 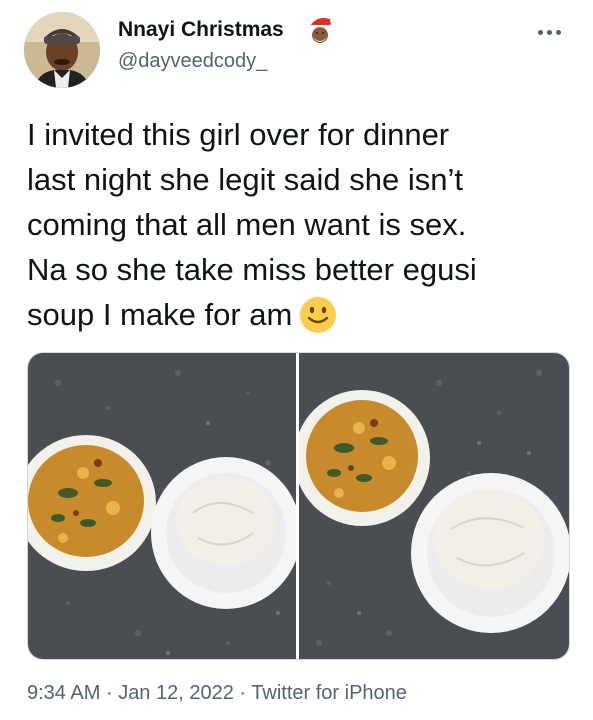 What do you see at coordinates (322, 30) in the screenshot?
I see `santa-claus-icon` at bounding box center [322, 30].